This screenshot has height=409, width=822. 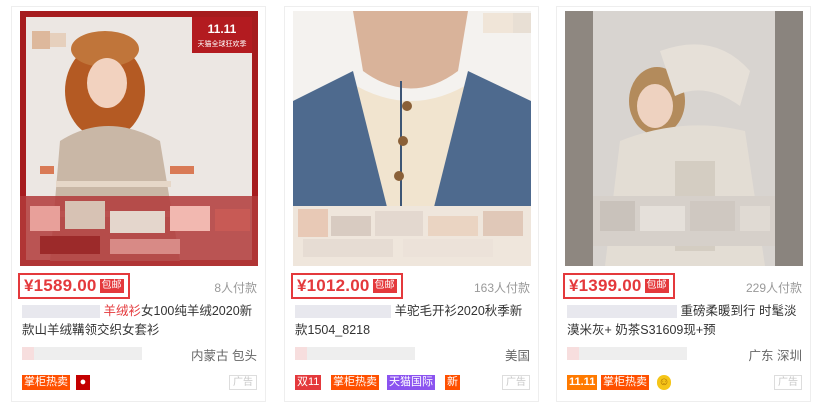 I want to click on shop-row: 内蒙古 包头, so click(x=139, y=354).